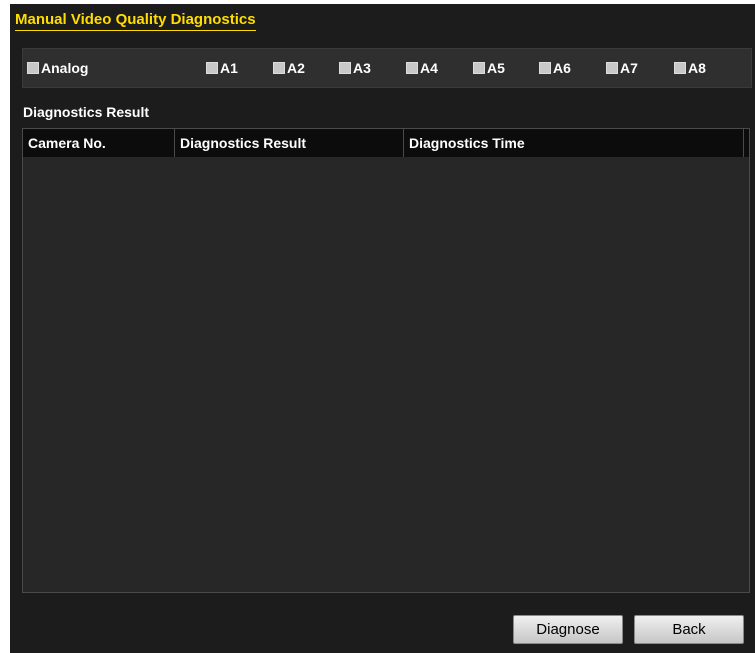 This screenshot has width=755, height=653. Describe the element at coordinates (697, 68) in the screenshot. I see `checkbox-label: A8` at that location.